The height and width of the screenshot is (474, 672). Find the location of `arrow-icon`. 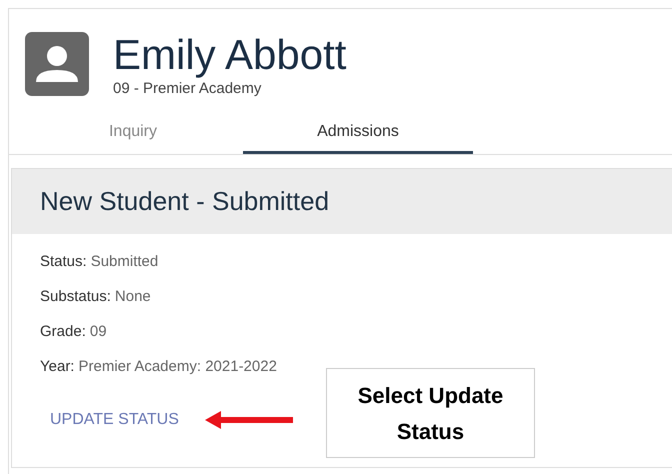

arrow-icon is located at coordinates (248, 420).